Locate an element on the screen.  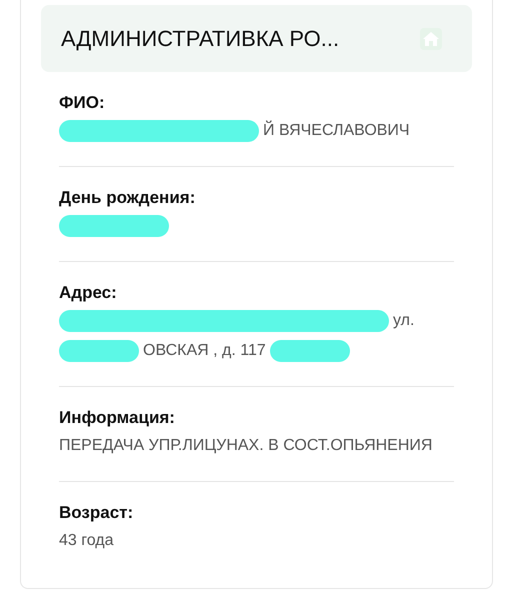
field-label: ФИО: is located at coordinates (82, 103).